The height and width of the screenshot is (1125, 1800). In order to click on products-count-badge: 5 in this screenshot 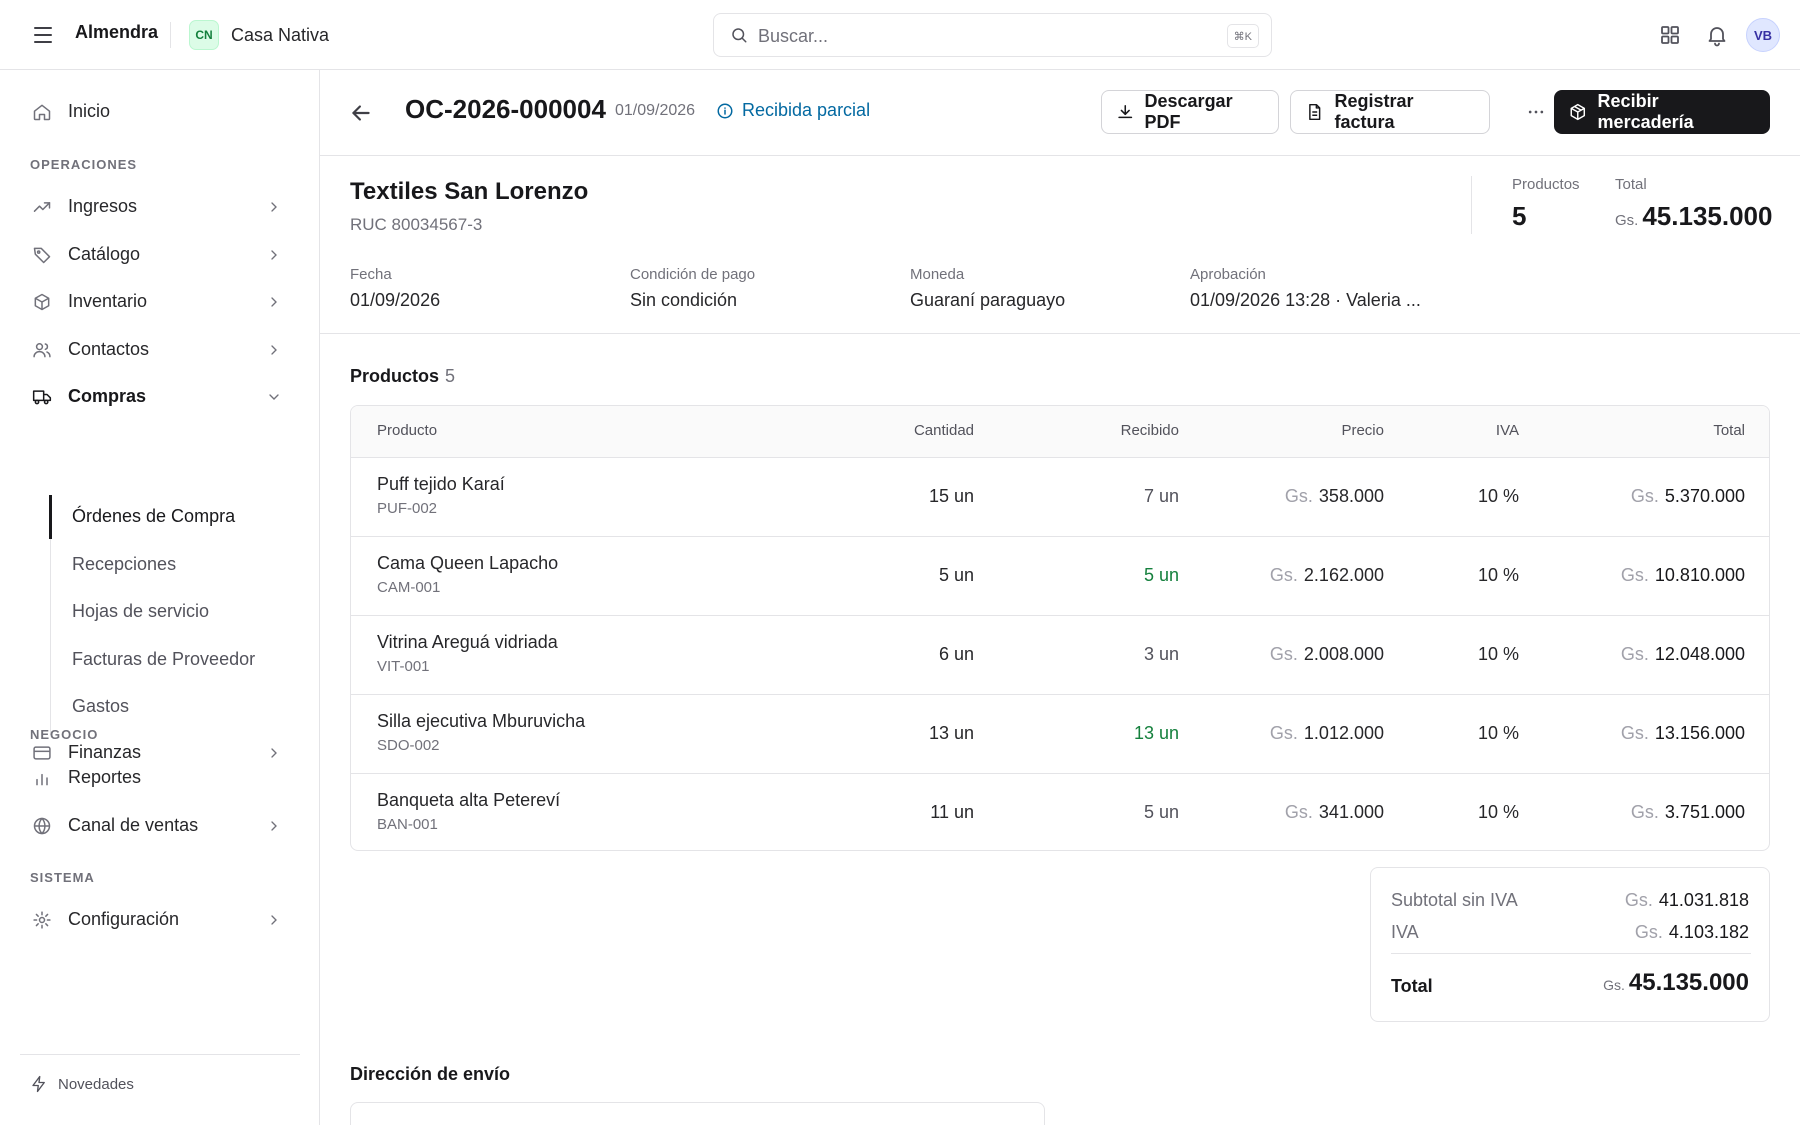, I will do `click(450, 376)`.